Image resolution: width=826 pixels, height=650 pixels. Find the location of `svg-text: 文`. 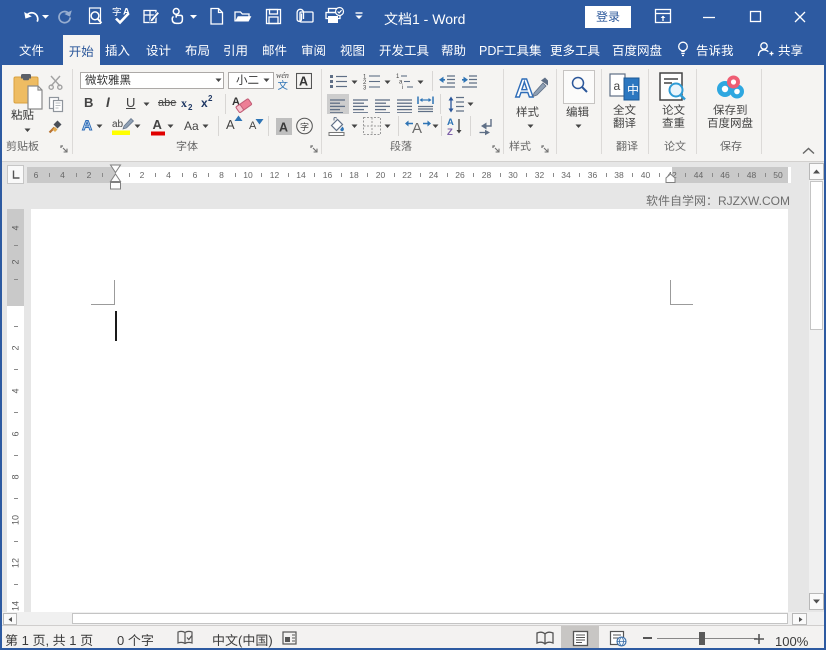

svg-text: 文 is located at coordinates (283, 84).